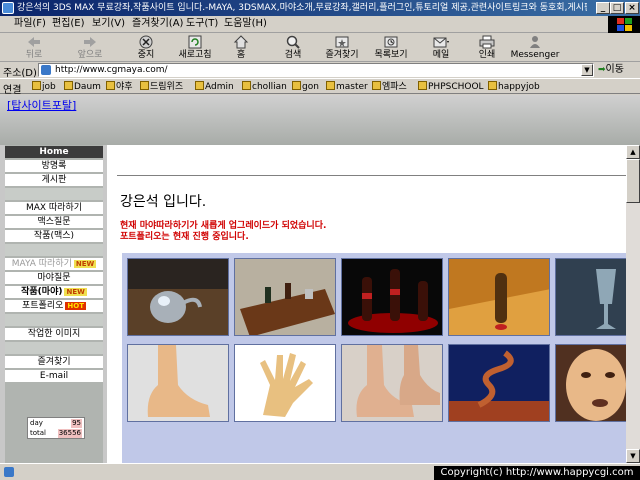  Describe the element at coordinates (54, 264) in the screenshot. I see `nav-maya-follow: MAYA 따라하기 NEW` at that location.